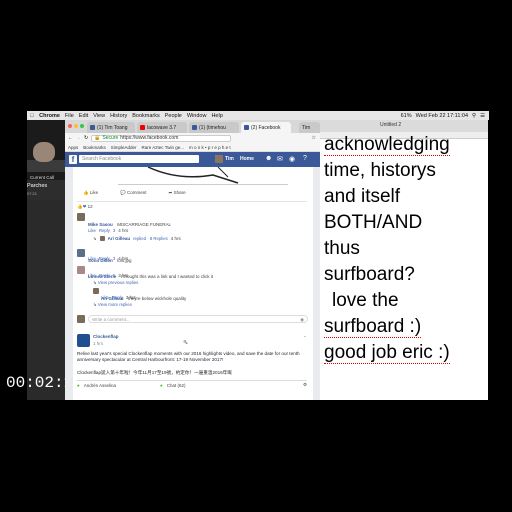 This screenshot has width=512, height=512. I want to click on close-window-button, so click(70, 126).